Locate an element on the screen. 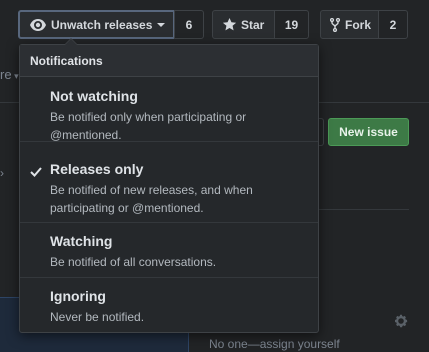 Image resolution: width=429 pixels, height=352 pixels. fork-button: Fork is located at coordinates (349, 24).